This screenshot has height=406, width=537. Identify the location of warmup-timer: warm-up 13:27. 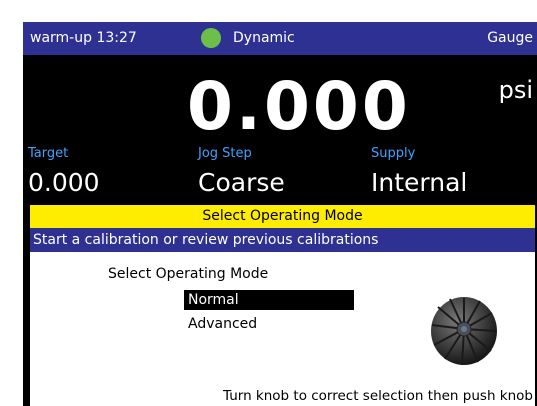
(83, 38).